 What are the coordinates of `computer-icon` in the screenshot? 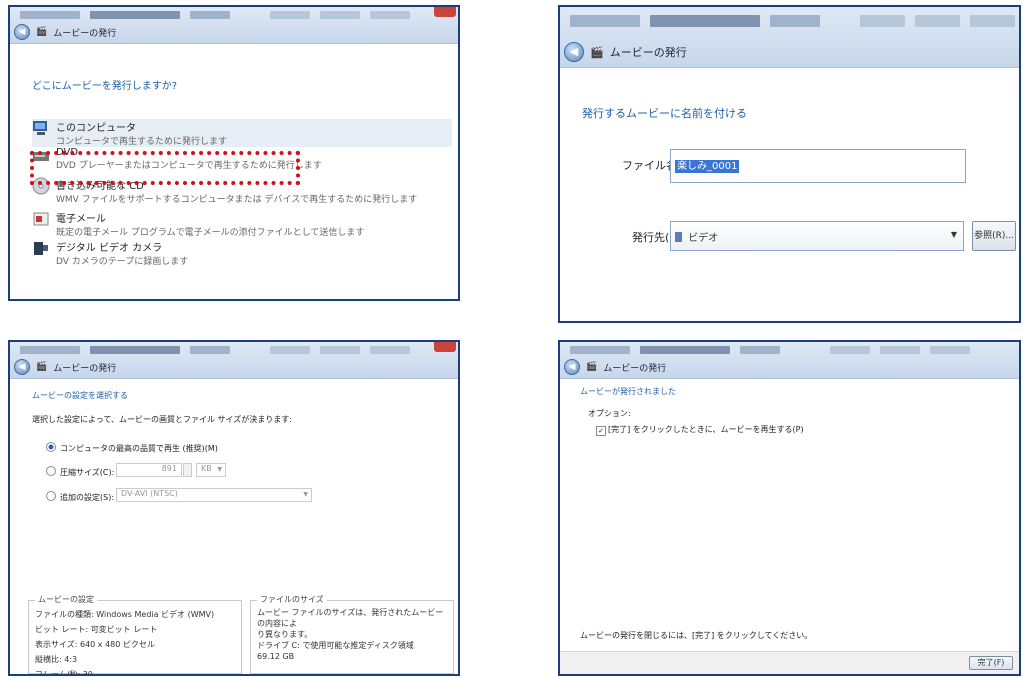 It's located at (40, 128).